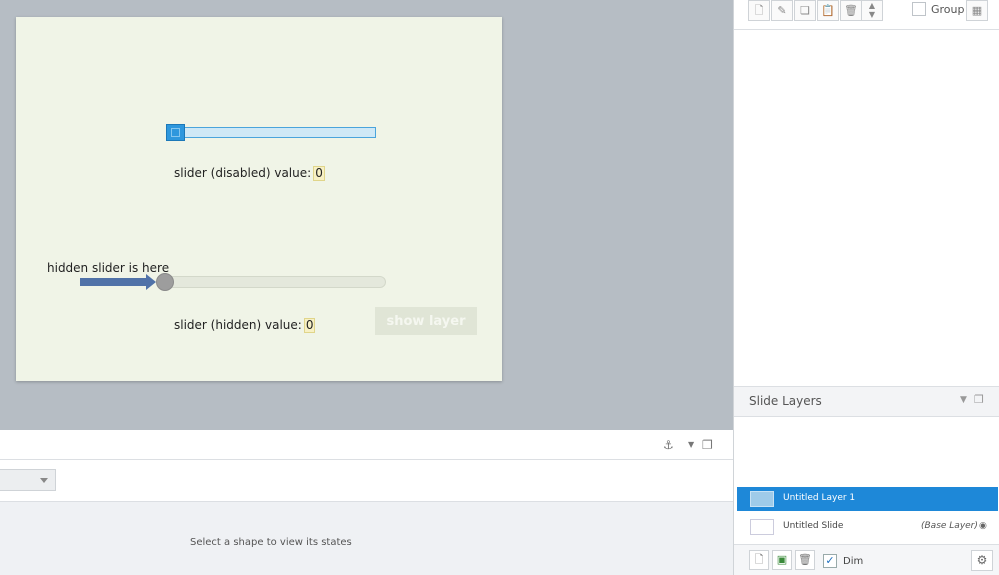 This screenshot has height=575, width=999. I want to click on show-layer-button: show layer, so click(426, 321).